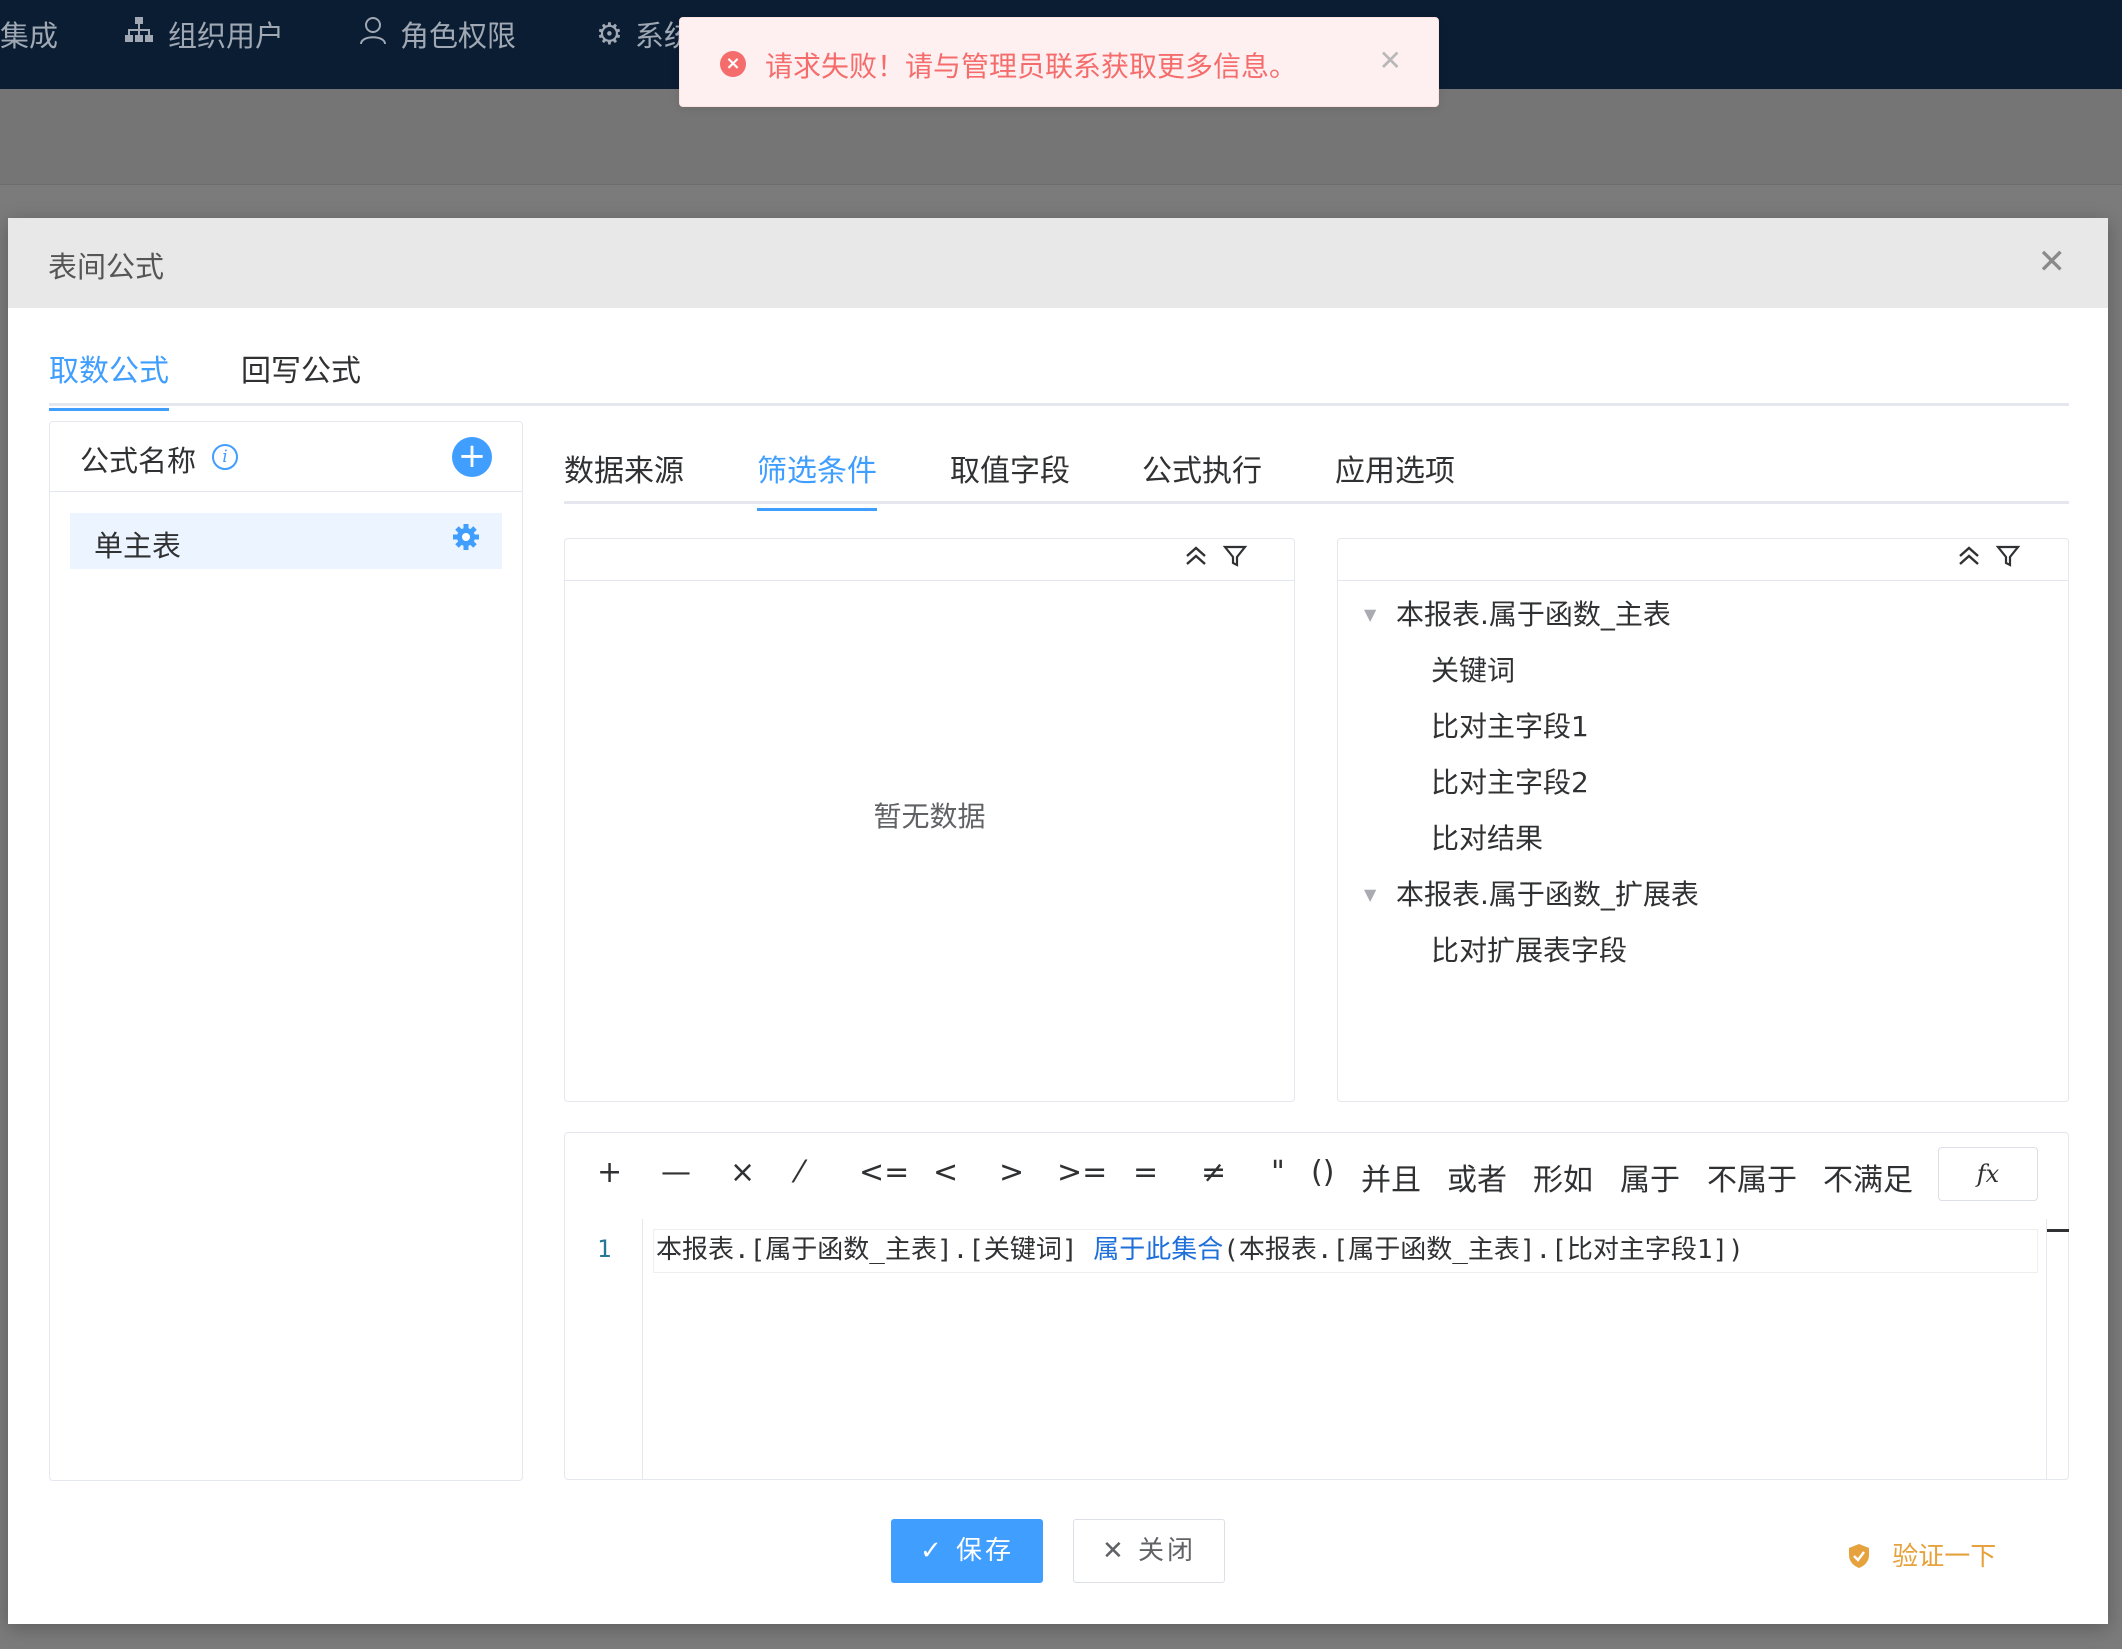  Describe the element at coordinates (1510, 725) in the screenshot. I see `tree-node-field: 比对主字段1` at that location.